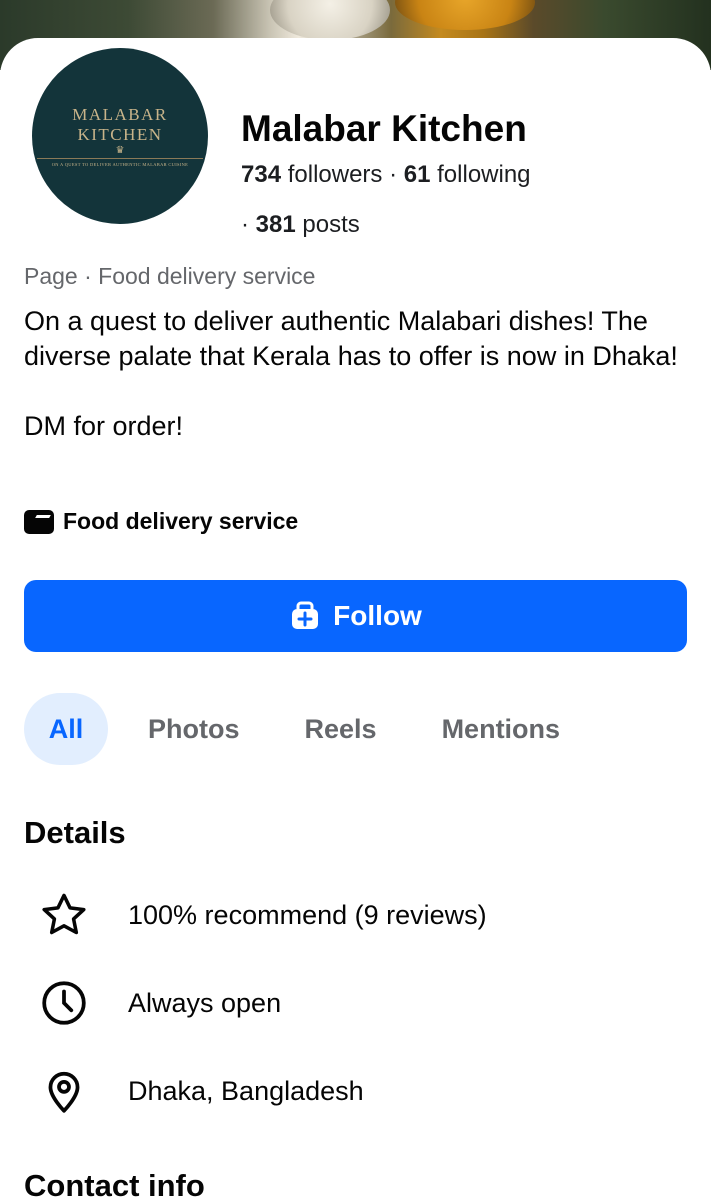  I want to click on details-heading: Details, so click(75, 832).